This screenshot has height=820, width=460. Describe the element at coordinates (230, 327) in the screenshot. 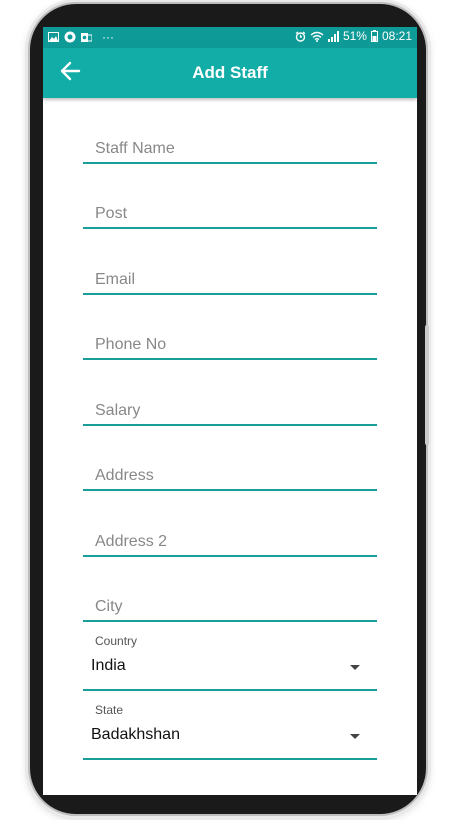

I see `phone-field-wrap` at that location.